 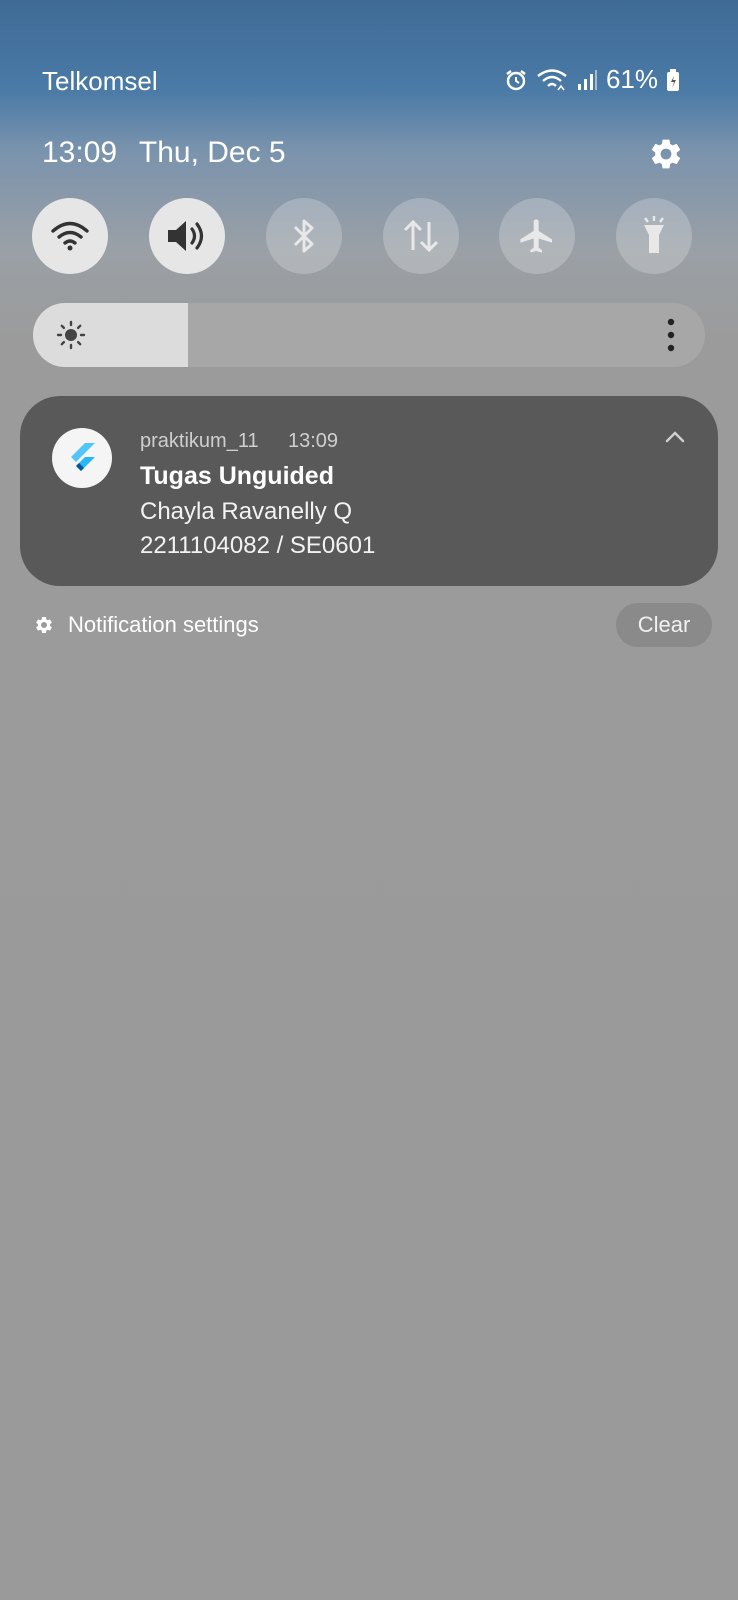 I want to click on more-options-icon, so click(x=671, y=335).